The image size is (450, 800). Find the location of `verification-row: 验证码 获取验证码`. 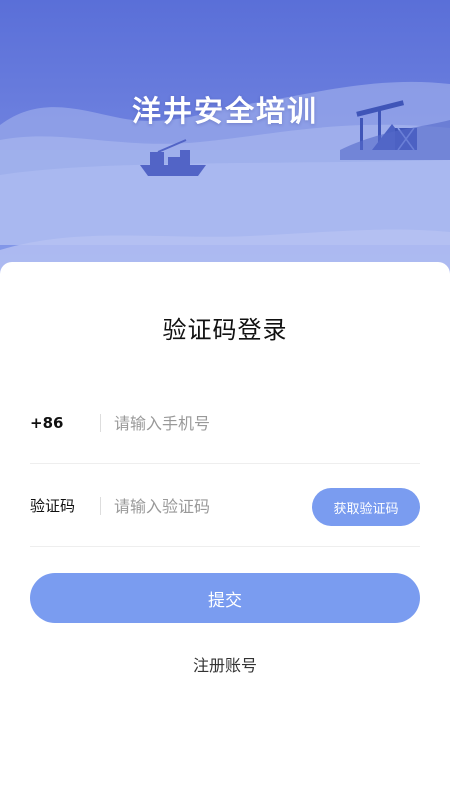

verification-row: 验证码 获取验证码 is located at coordinates (225, 506).